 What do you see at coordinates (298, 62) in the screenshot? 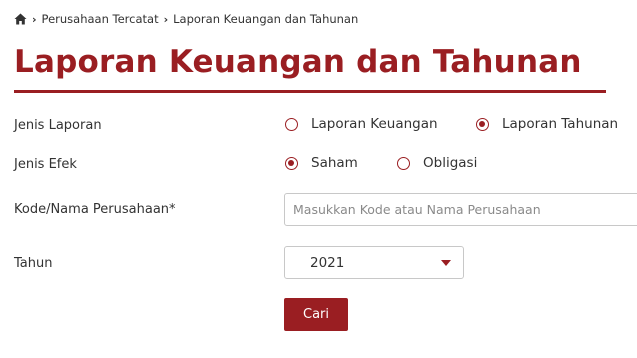
I see `page-title: Laporan Keuangan dan Tahunan` at bounding box center [298, 62].